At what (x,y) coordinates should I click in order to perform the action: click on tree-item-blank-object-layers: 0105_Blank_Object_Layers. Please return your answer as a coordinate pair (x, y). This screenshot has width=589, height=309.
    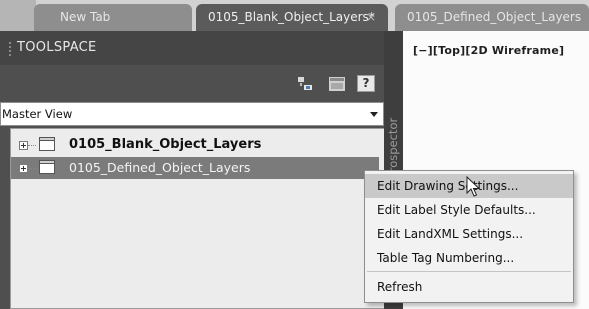
    Looking at the image, I should click on (198, 145).